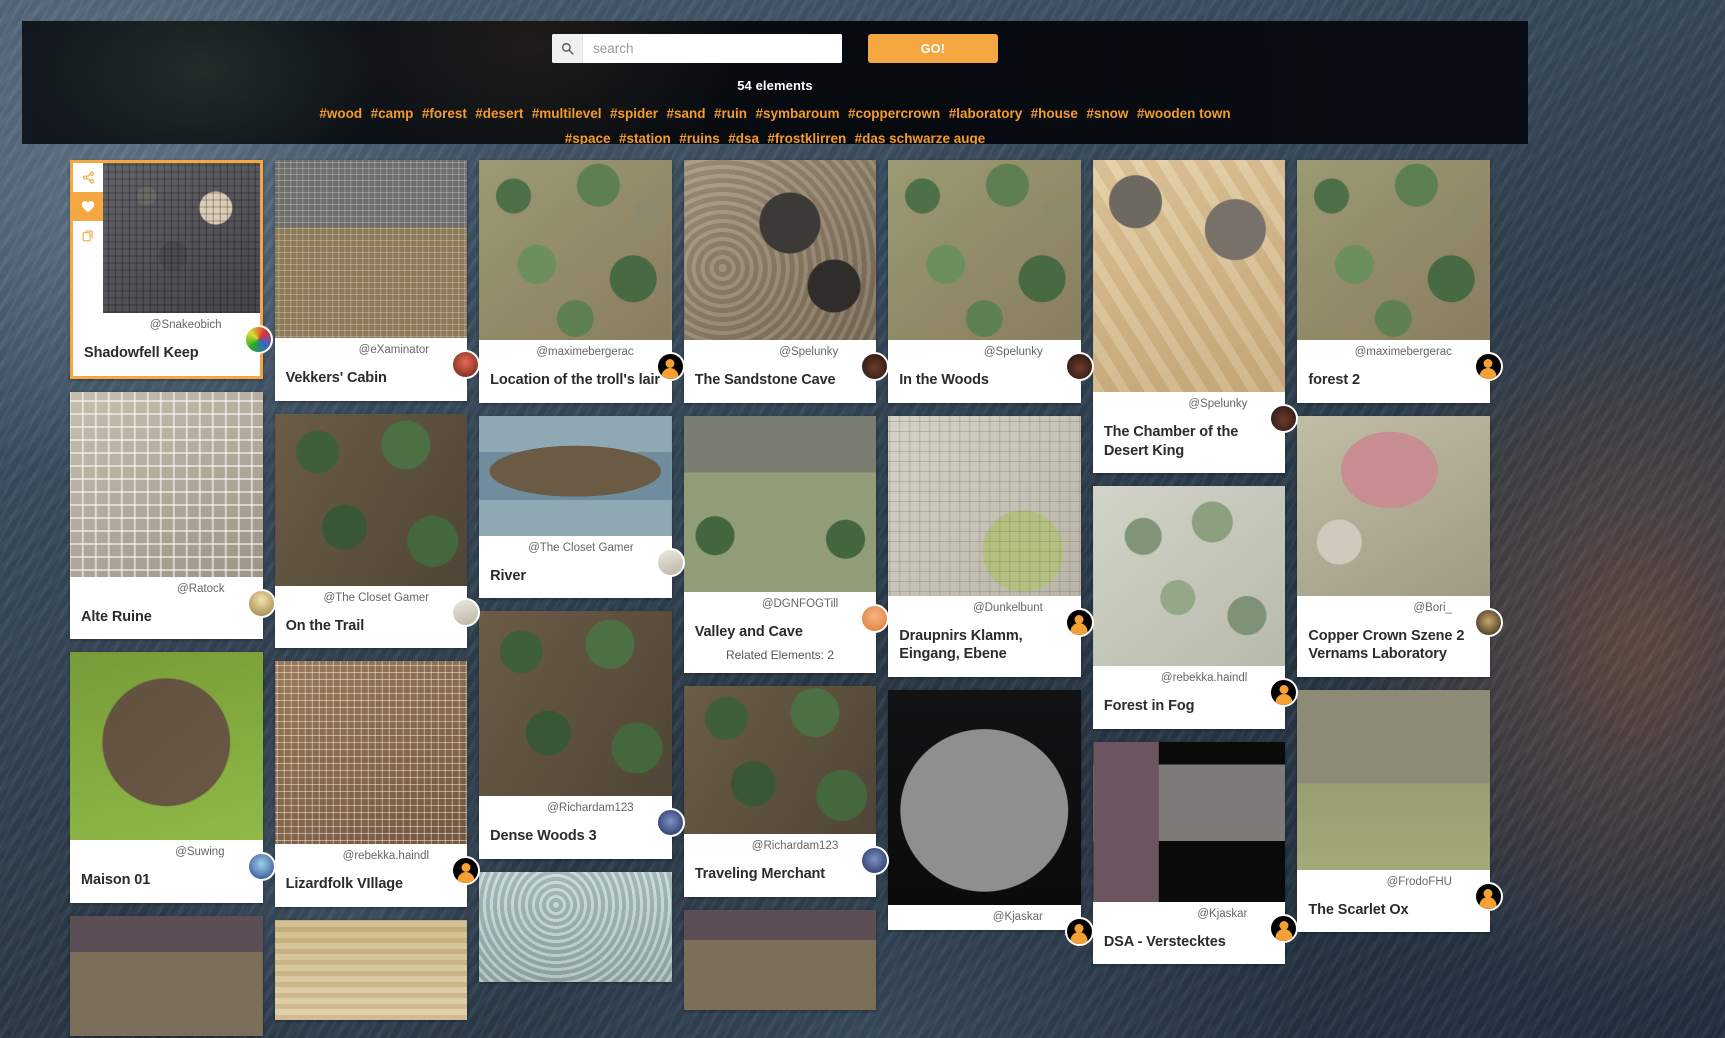 Image resolution: width=1725 pixels, height=1038 pixels. I want to click on tag-link: #wooden town, so click(1184, 113).